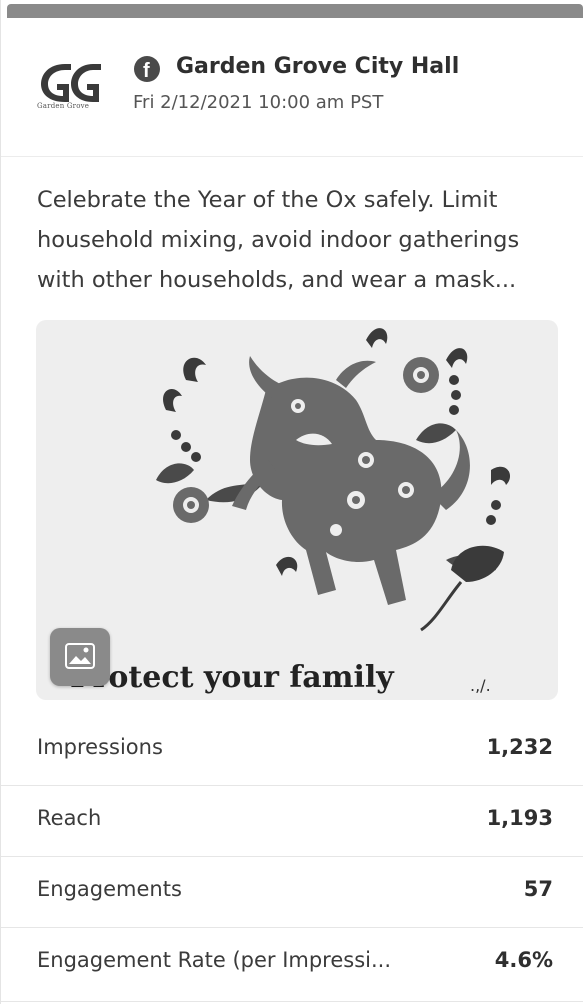 This screenshot has width=583, height=1004. What do you see at coordinates (292, 821) in the screenshot?
I see `metric-row-reach: Reach 1,193` at bounding box center [292, 821].